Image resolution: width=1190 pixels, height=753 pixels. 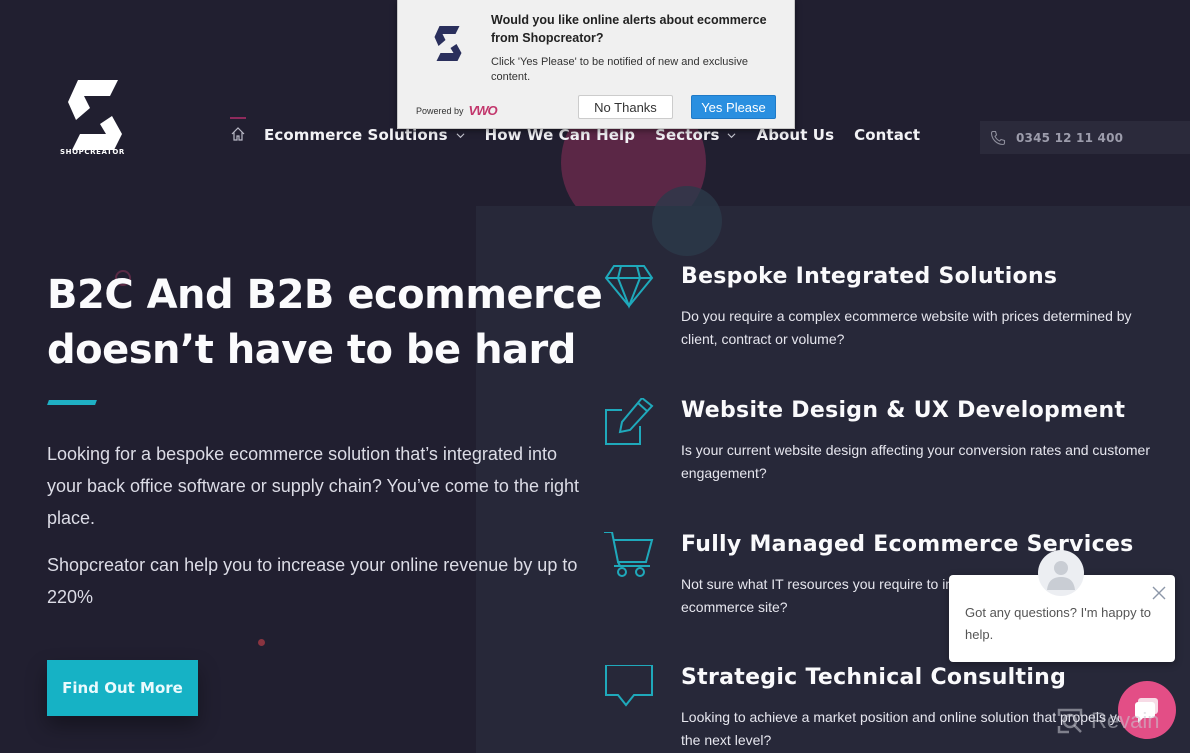 I want to click on nav-label: Contact, so click(x=887, y=135).